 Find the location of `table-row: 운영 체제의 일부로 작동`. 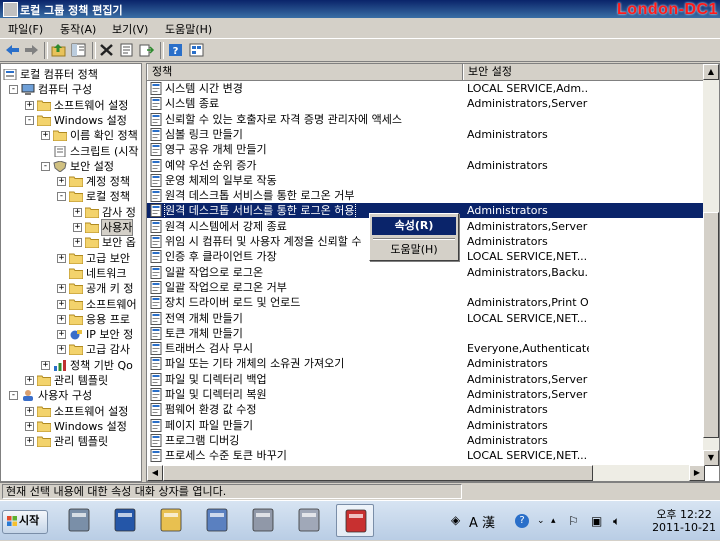

table-row: 운영 체제의 일부로 작동 is located at coordinates (427, 180).